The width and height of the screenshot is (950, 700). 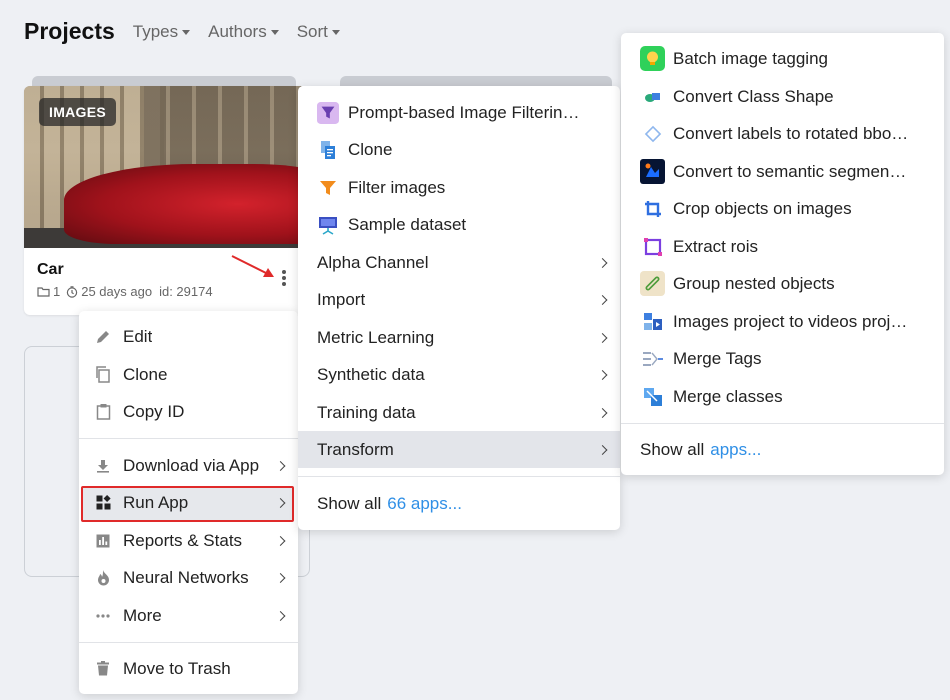 I want to click on menu-item-clone: Clone, so click(x=188, y=374).